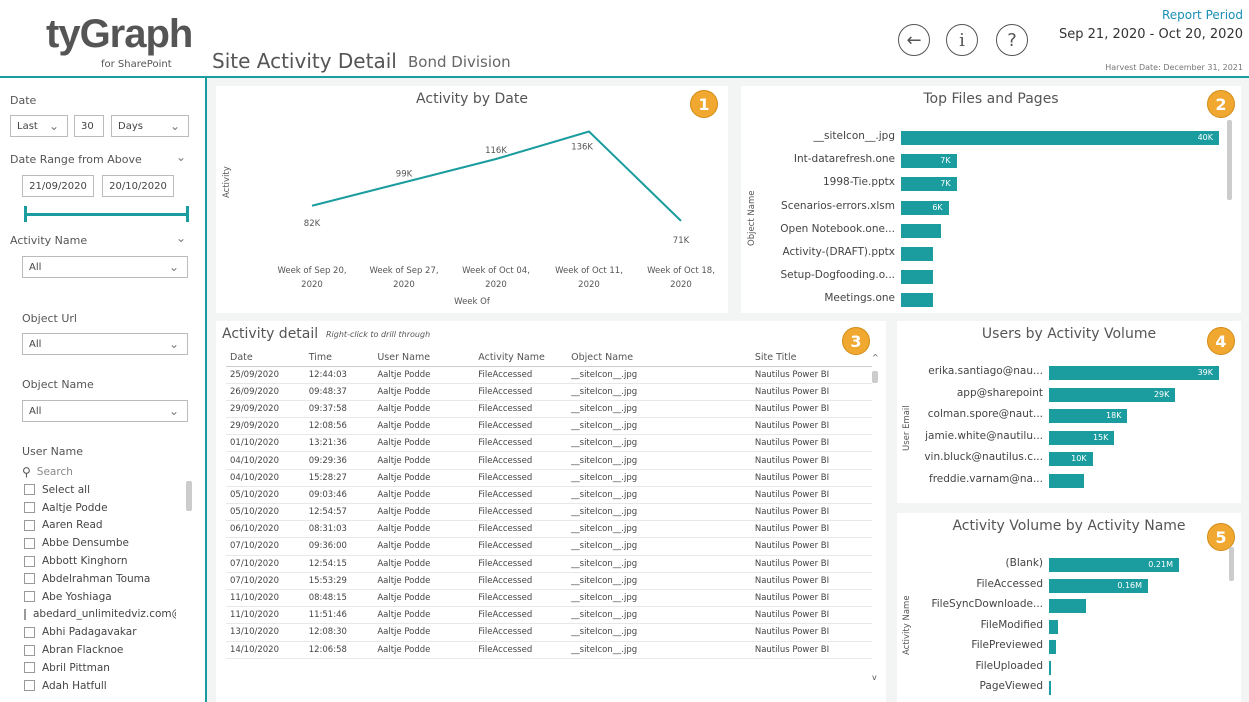  What do you see at coordinates (811, 358) in the screenshot?
I see `column-header: Site Title` at bounding box center [811, 358].